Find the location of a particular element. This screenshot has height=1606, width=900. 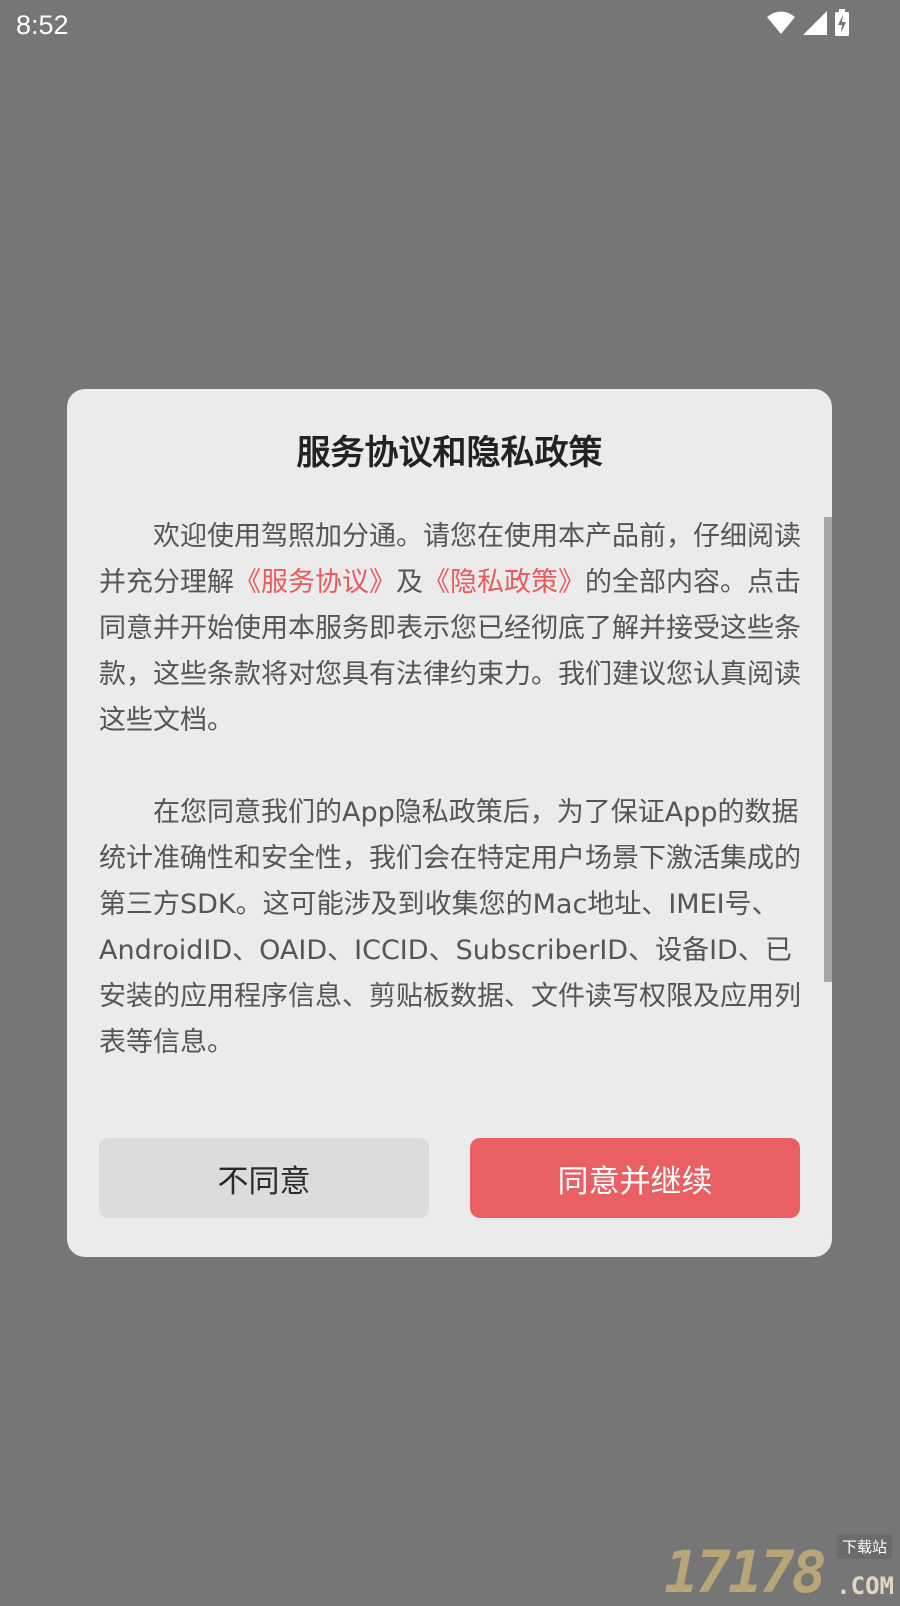

agree-continue-button: 同意并继续 is located at coordinates (635, 1178).